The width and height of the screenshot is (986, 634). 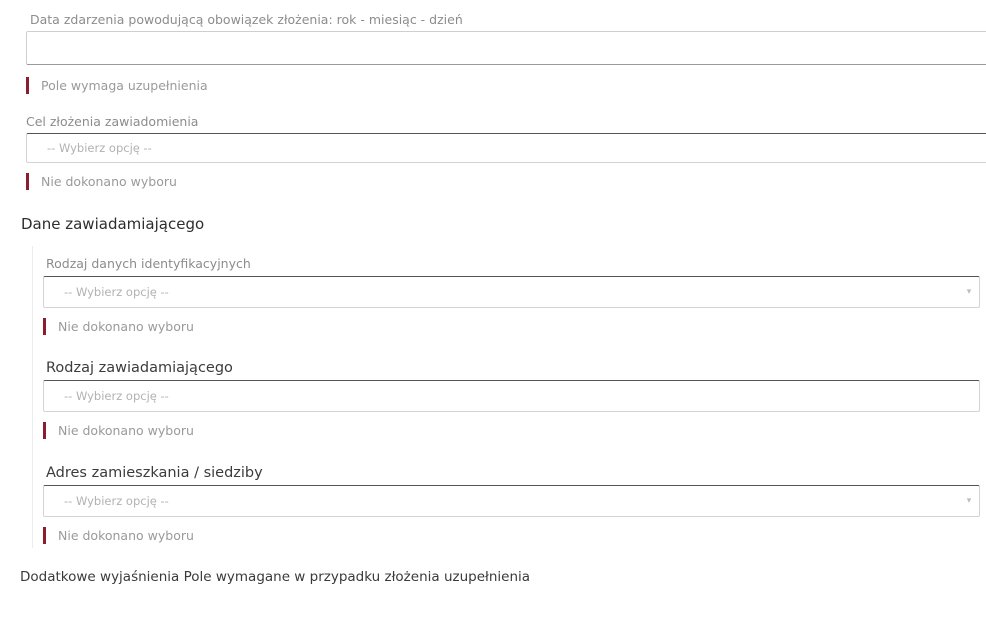 What do you see at coordinates (148, 263) in the screenshot?
I see `id-type-label: Rodzaj danych identyfikacyjnych` at bounding box center [148, 263].